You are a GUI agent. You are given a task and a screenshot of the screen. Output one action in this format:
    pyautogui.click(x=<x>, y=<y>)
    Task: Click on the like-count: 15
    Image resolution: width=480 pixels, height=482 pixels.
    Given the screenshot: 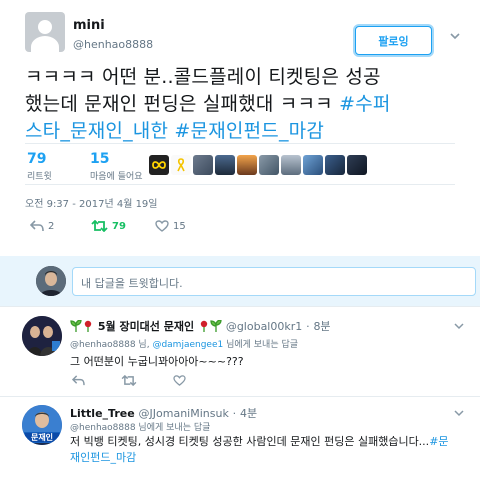 What is the action you would take?
    pyautogui.click(x=179, y=226)
    